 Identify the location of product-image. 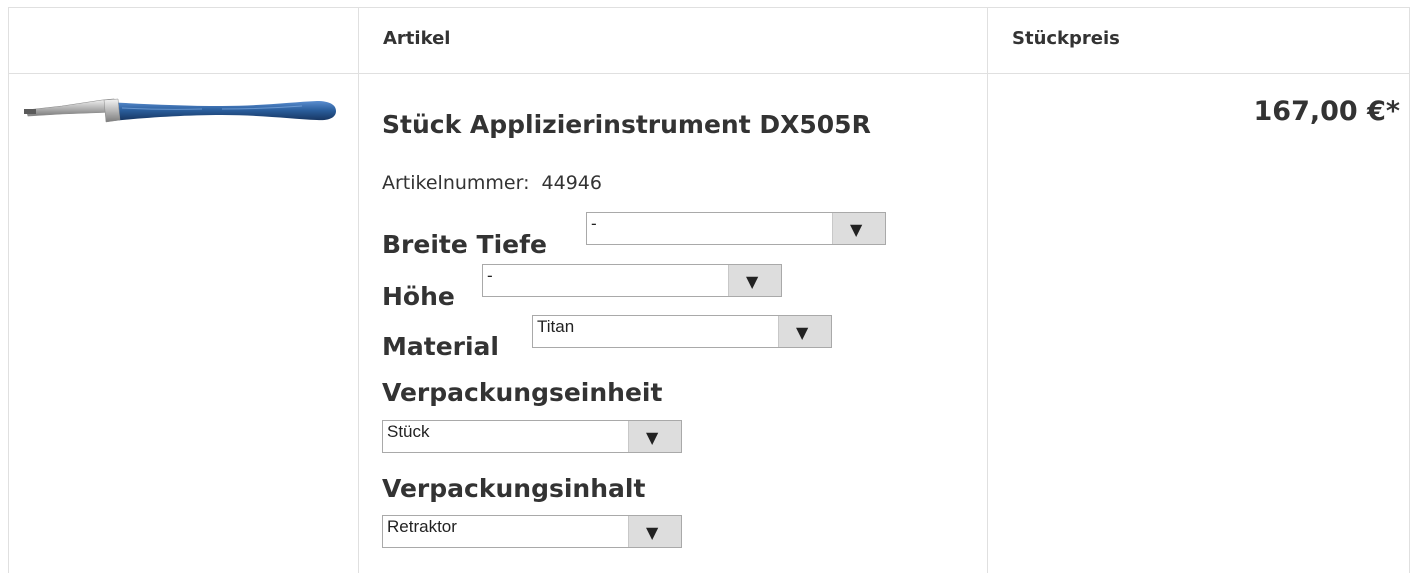
(181, 113).